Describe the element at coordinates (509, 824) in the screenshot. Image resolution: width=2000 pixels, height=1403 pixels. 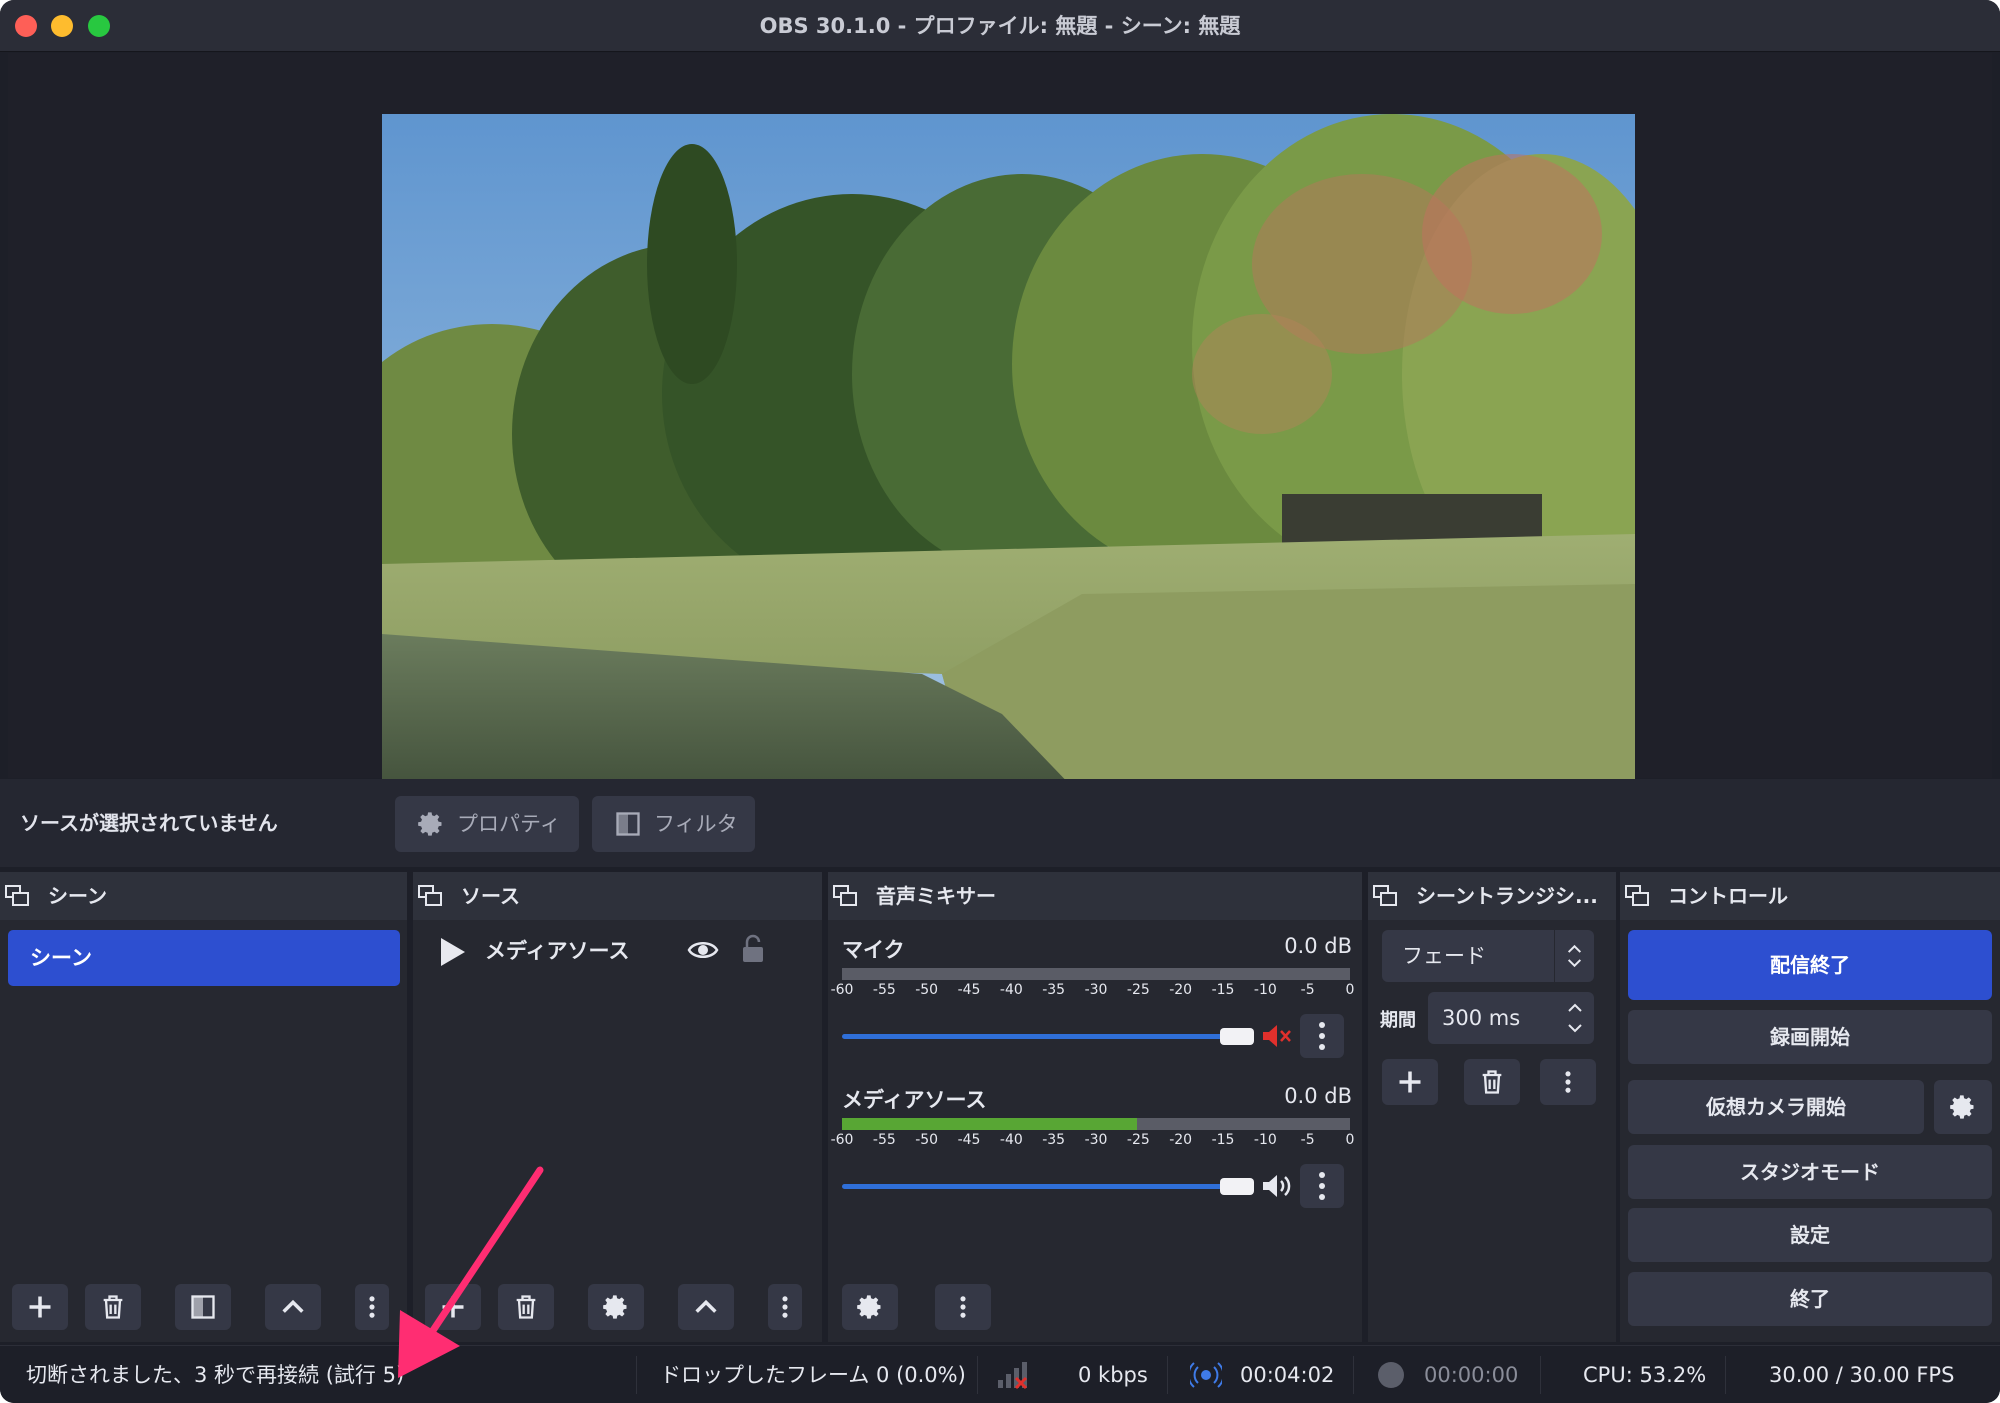
I see `properties-label: プロパティ` at that location.